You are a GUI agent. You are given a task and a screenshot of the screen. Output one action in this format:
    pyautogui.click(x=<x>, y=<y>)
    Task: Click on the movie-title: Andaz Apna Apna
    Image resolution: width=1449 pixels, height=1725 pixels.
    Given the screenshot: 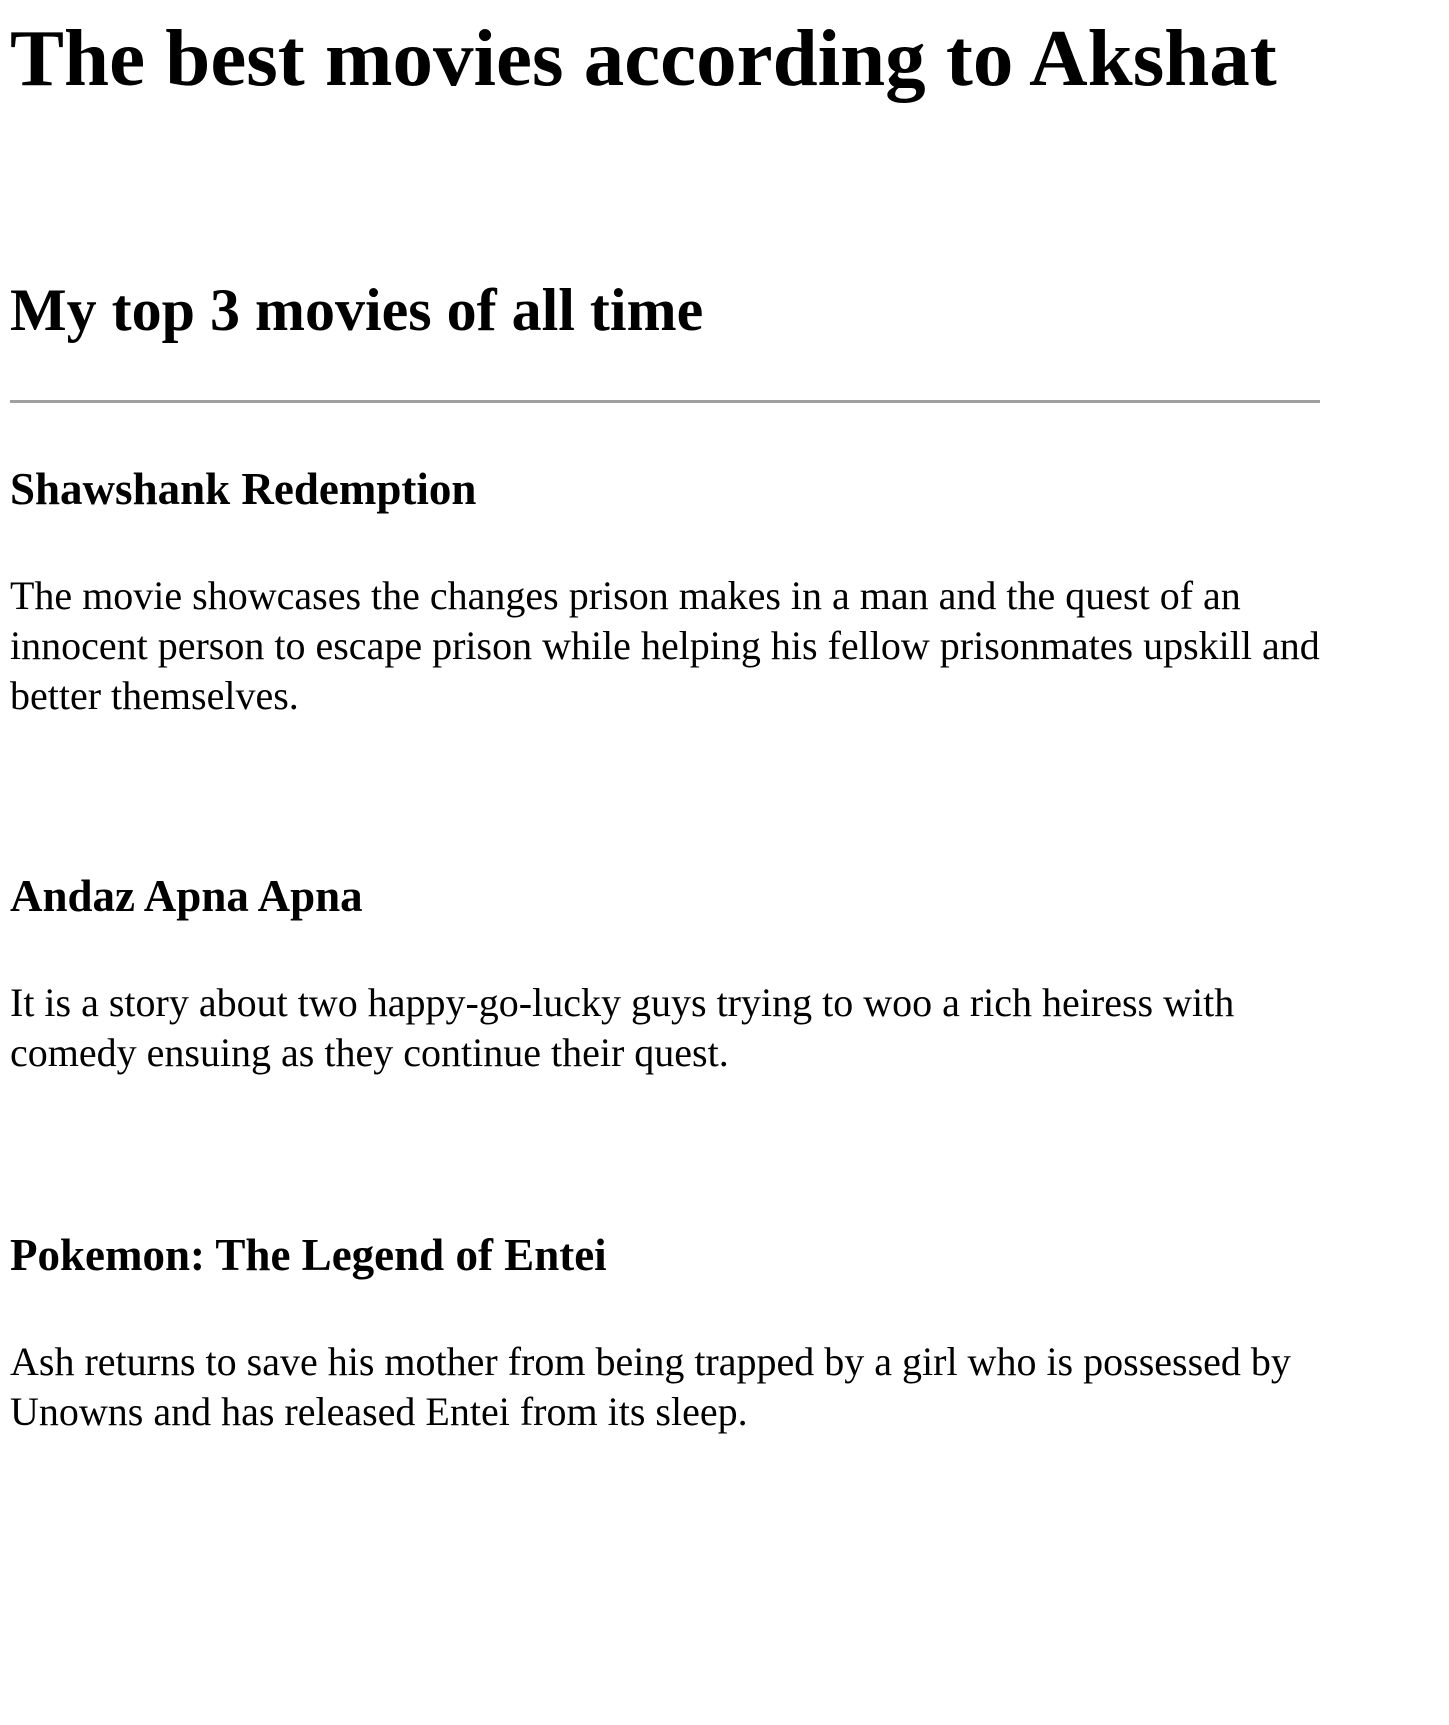 What is the action you would take?
    pyautogui.click(x=186, y=896)
    